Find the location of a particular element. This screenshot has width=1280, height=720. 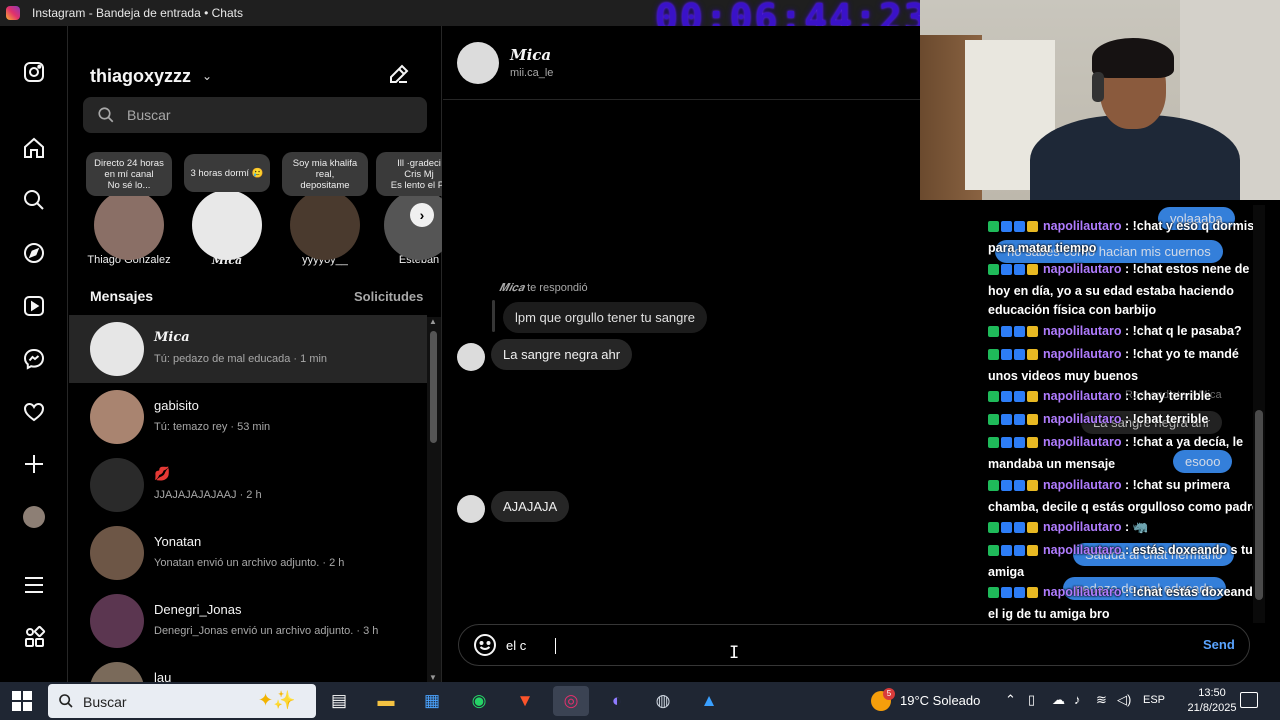

send-button: Send is located at coordinates (1219, 644).